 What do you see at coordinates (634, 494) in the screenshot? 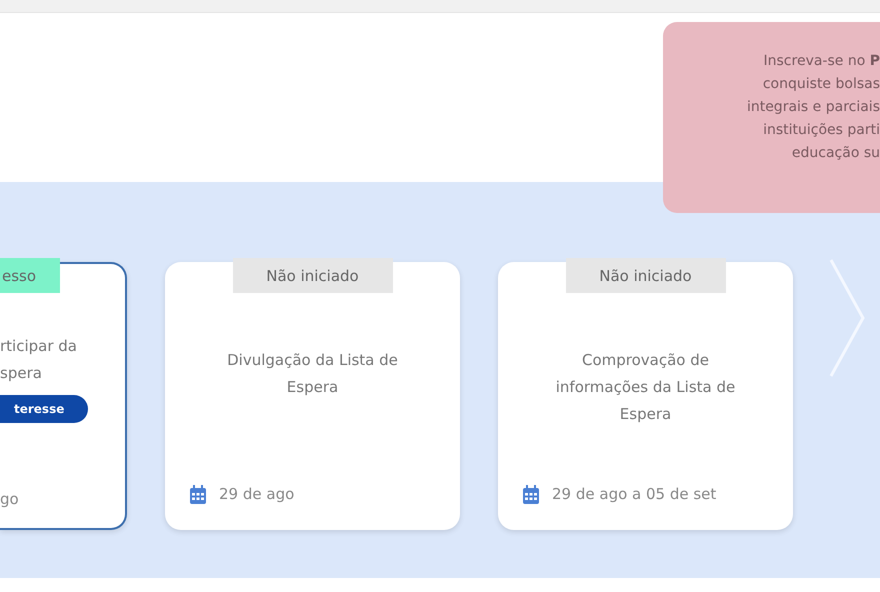
I see `step-date: 29 de ago a 05 de set` at bounding box center [634, 494].